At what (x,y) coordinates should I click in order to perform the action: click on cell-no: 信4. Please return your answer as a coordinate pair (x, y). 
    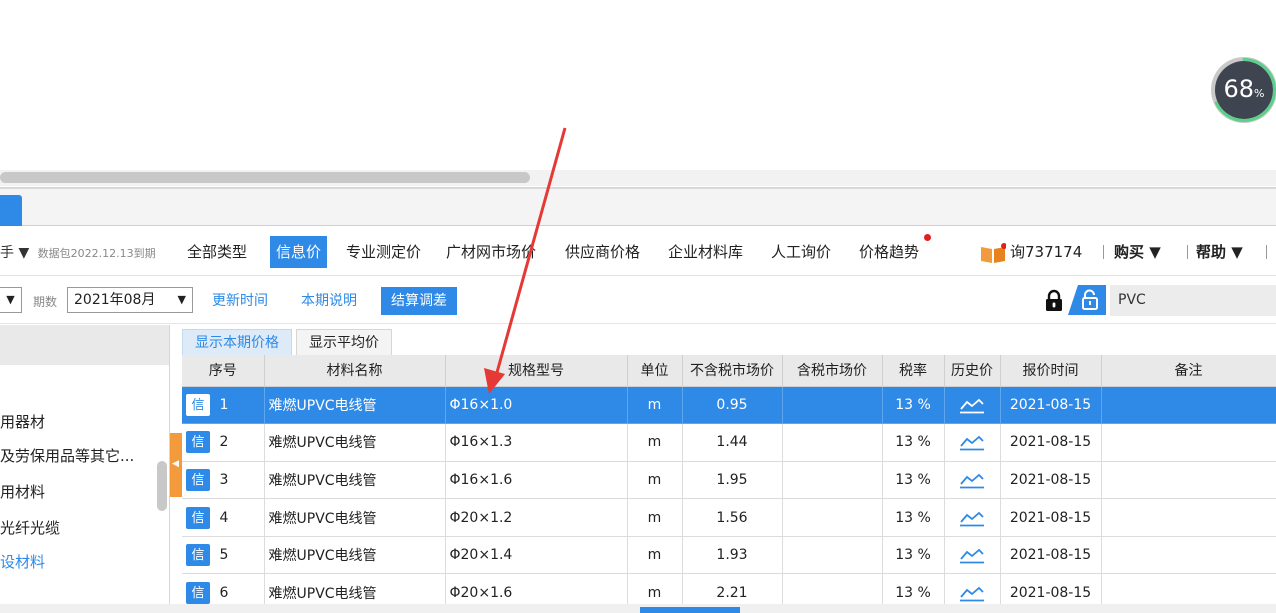
    Looking at the image, I should click on (223, 517).